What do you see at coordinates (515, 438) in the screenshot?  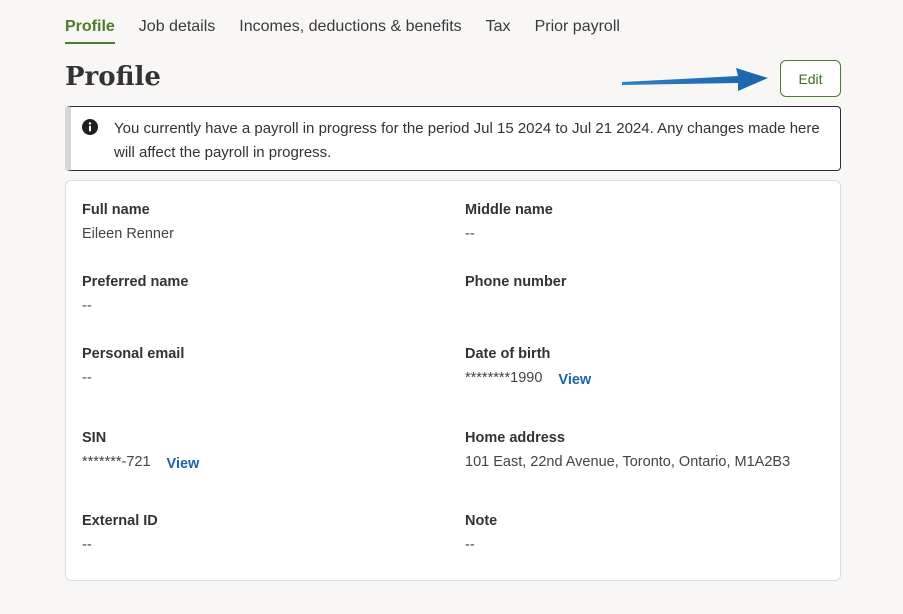 I see `field-label: Home address` at bounding box center [515, 438].